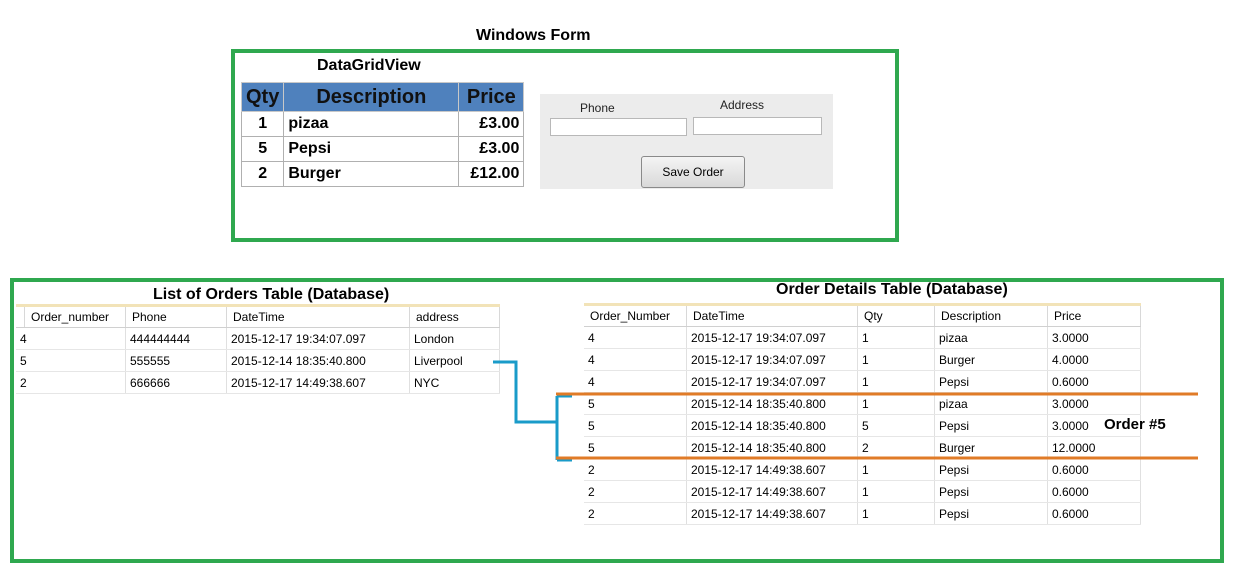 The image size is (1245, 582). Describe the element at coordinates (525, 392) in the screenshot. I see `order-link-connector` at that location.